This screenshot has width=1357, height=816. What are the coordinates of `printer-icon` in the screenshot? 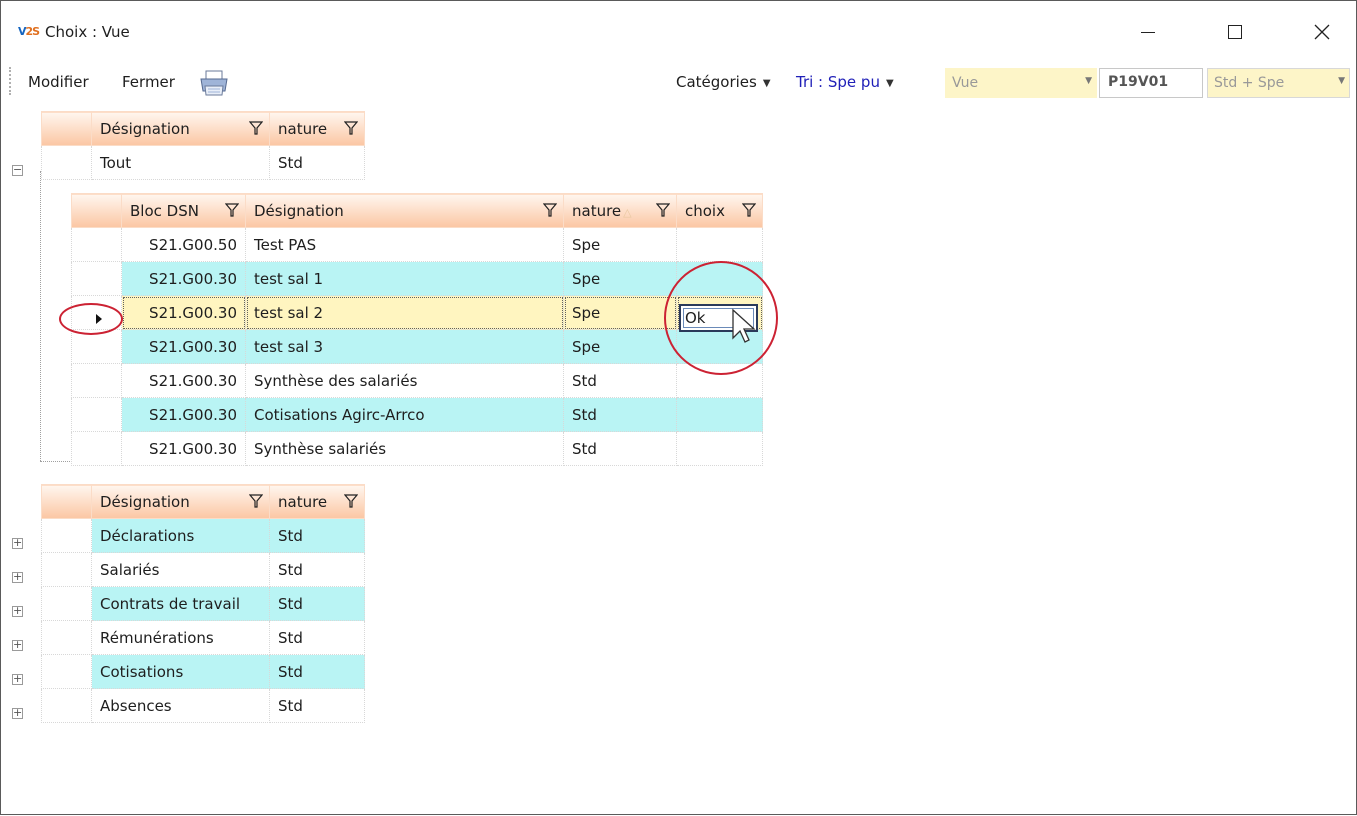 It's located at (214, 83).